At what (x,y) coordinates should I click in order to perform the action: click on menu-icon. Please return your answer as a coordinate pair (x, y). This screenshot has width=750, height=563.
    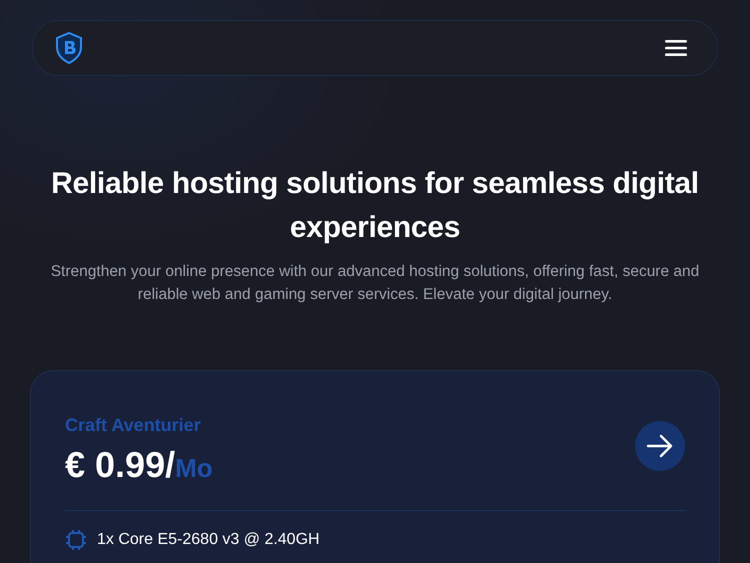
    Looking at the image, I should click on (676, 48).